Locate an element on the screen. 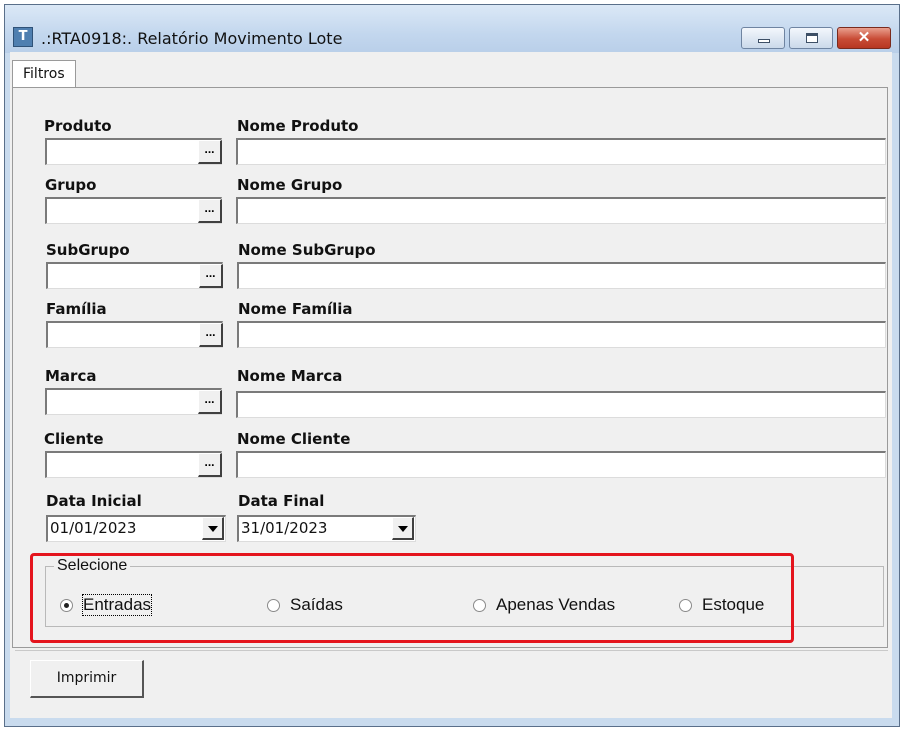 Image resolution: width=902 pixels, height=741 pixels. nome-subgrupo-input is located at coordinates (561, 275).